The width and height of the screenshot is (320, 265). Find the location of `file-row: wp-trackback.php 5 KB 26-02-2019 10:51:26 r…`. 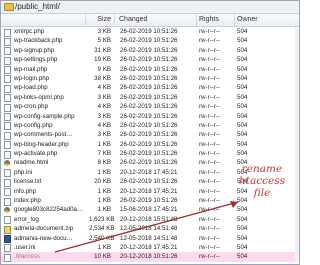

file-row: wp-trackback.php 5 KB 26-02-2019 10:51:26 r… is located at coordinates (150, 41).